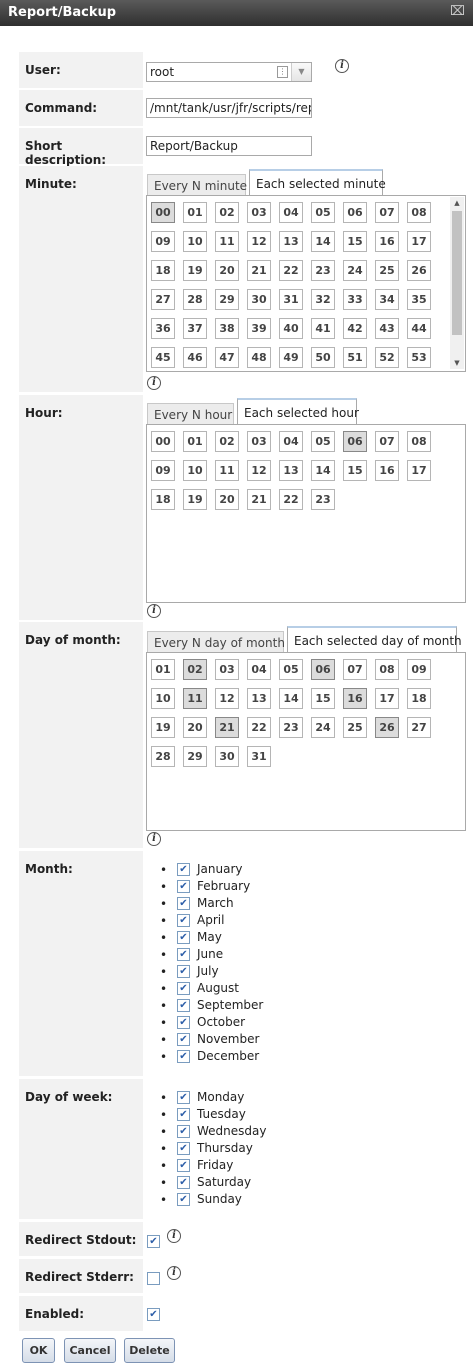  What do you see at coordinates (259, 241) in the screenshot?
I see `minute-cell: 12` at bounding box center [259, 241].